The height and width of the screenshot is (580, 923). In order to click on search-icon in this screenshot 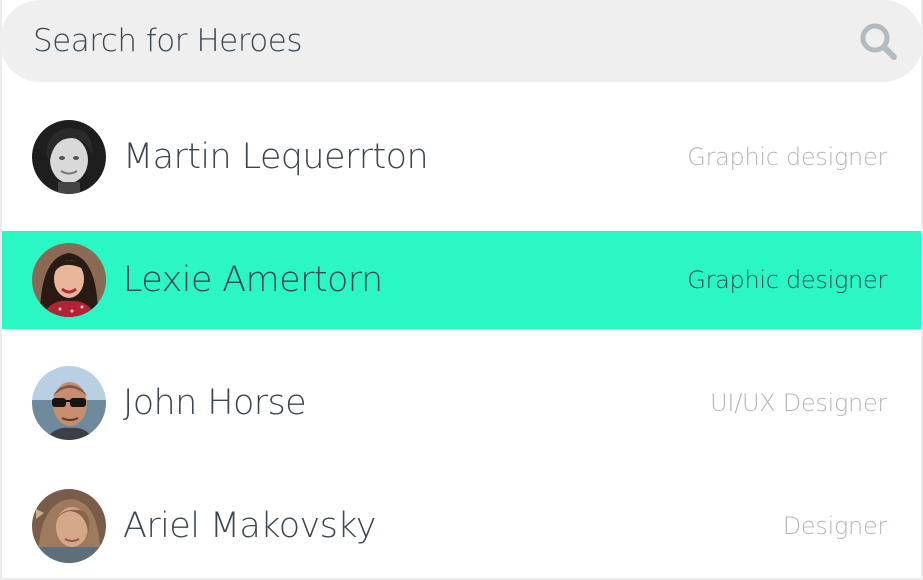, I will do `click(878, 41)`.